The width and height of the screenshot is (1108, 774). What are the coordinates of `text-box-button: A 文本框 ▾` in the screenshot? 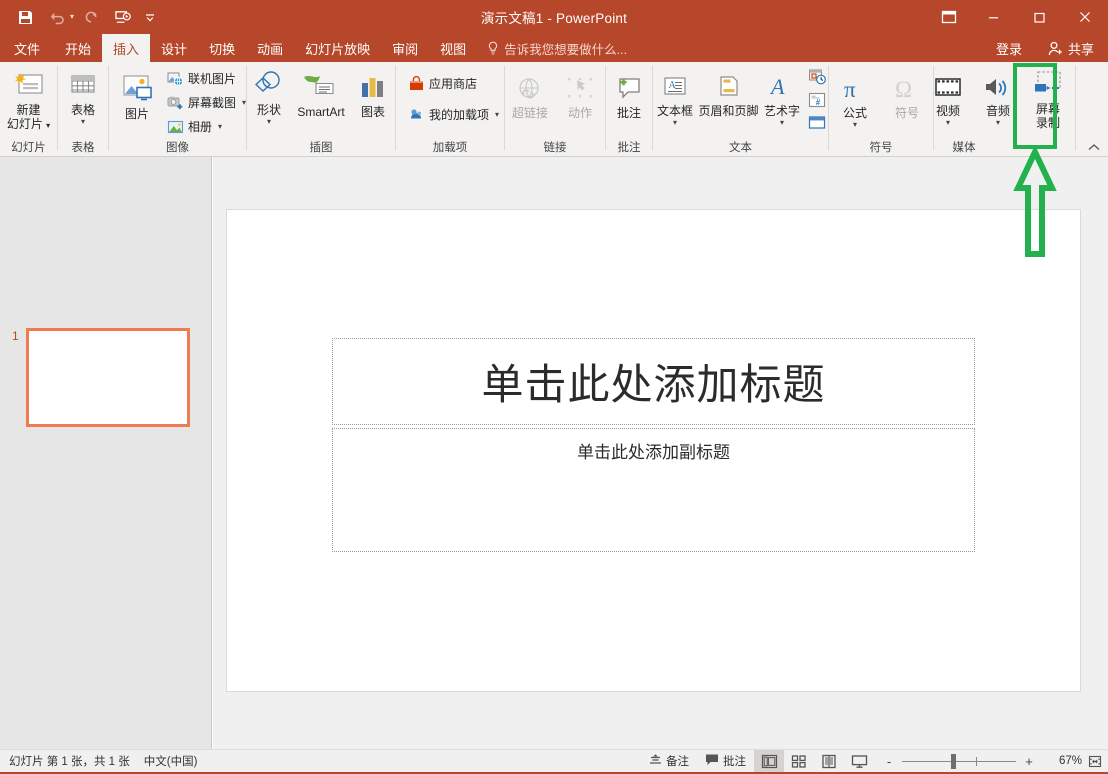 It's located at (675, 96).